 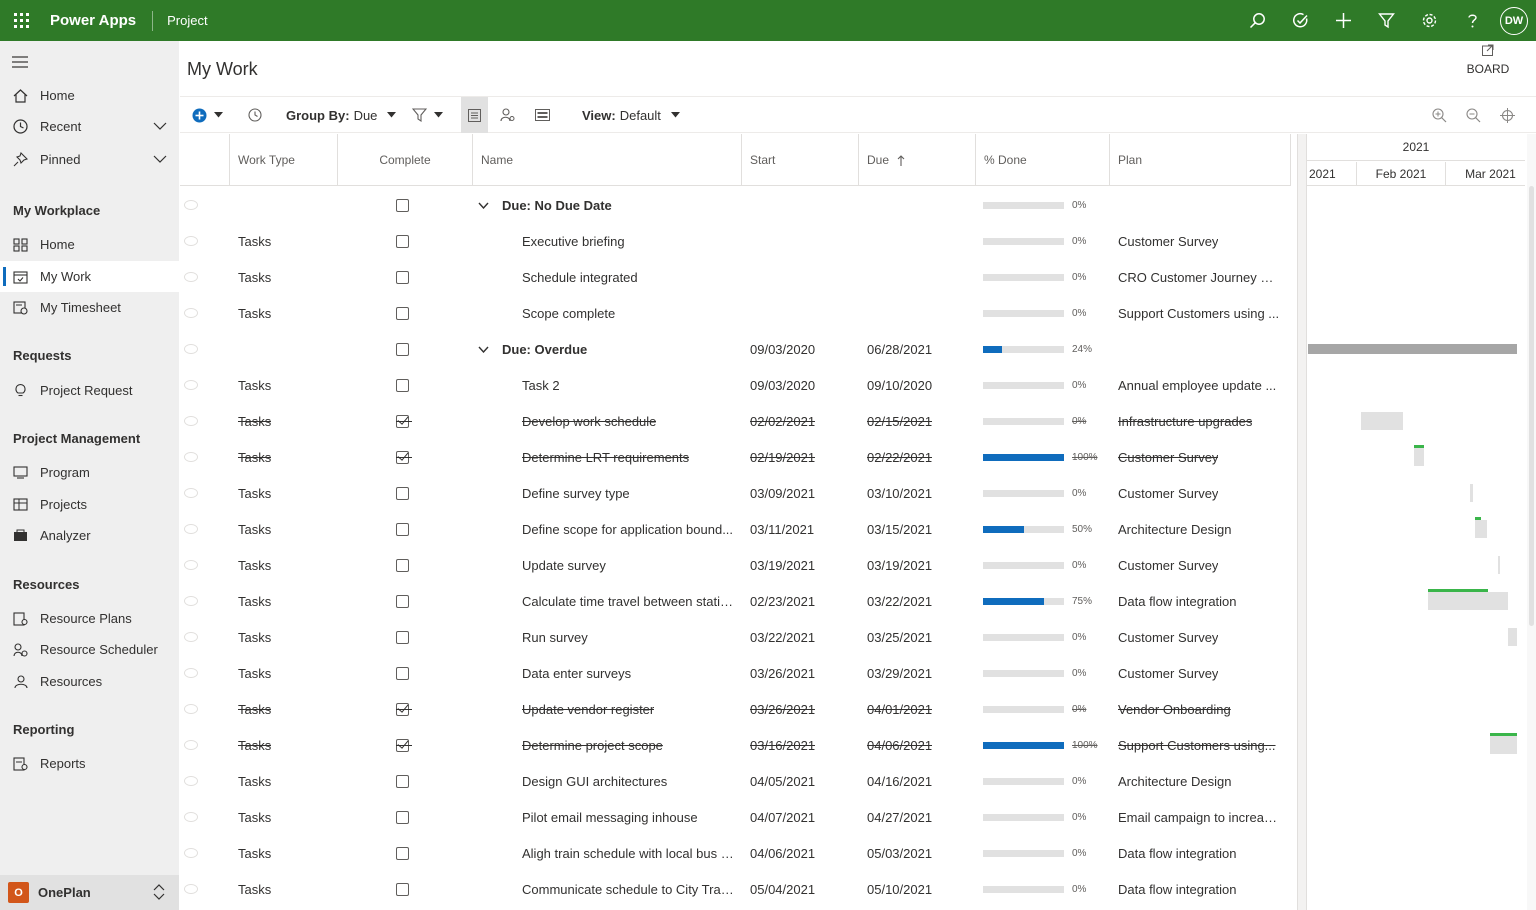 What do you see at coordinates (628, 565) in the screenshot?
I see `name-cell: Update survey` at bounding box center [628, 565].